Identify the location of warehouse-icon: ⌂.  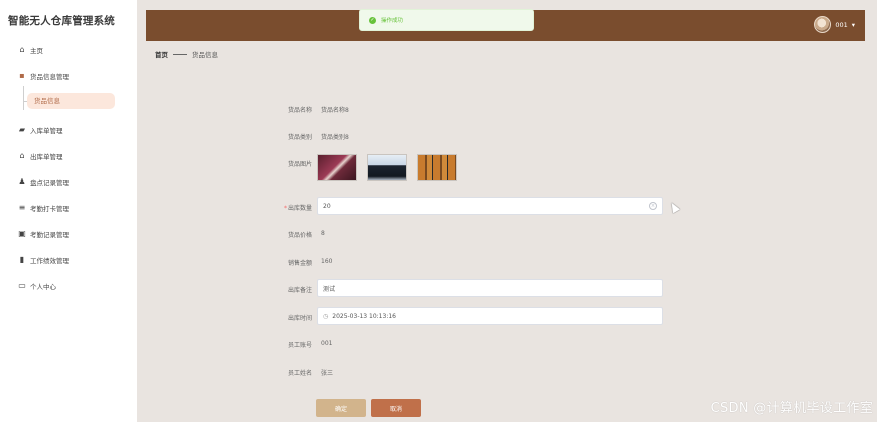
(22, 155).